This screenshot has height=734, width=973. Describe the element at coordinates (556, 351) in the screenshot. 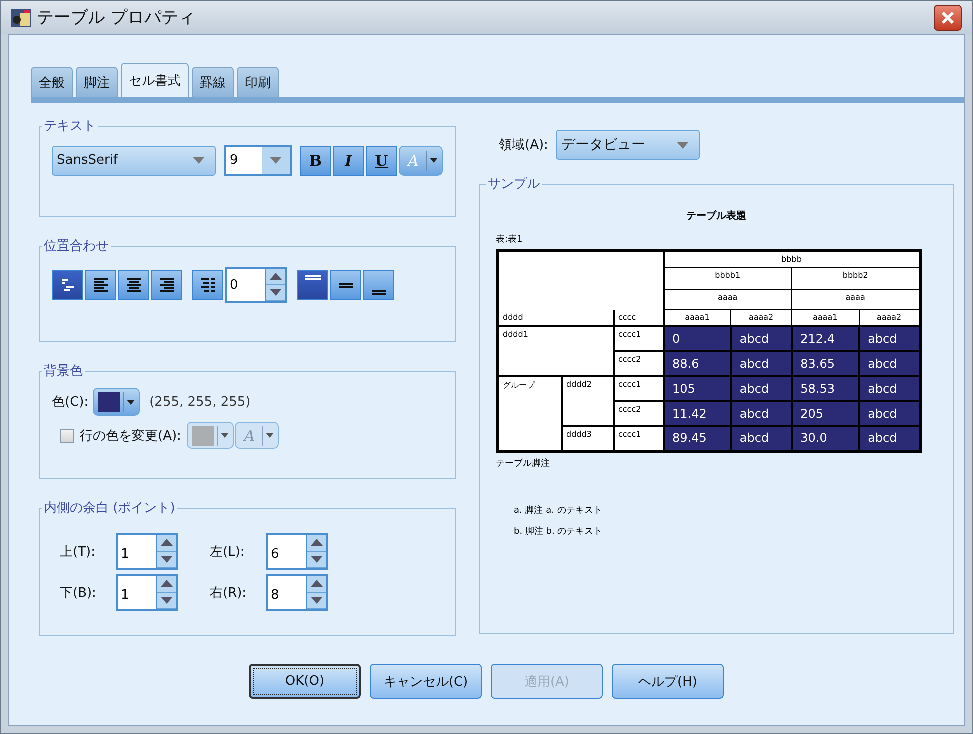

I see `table-cell: dddd1` at that location.